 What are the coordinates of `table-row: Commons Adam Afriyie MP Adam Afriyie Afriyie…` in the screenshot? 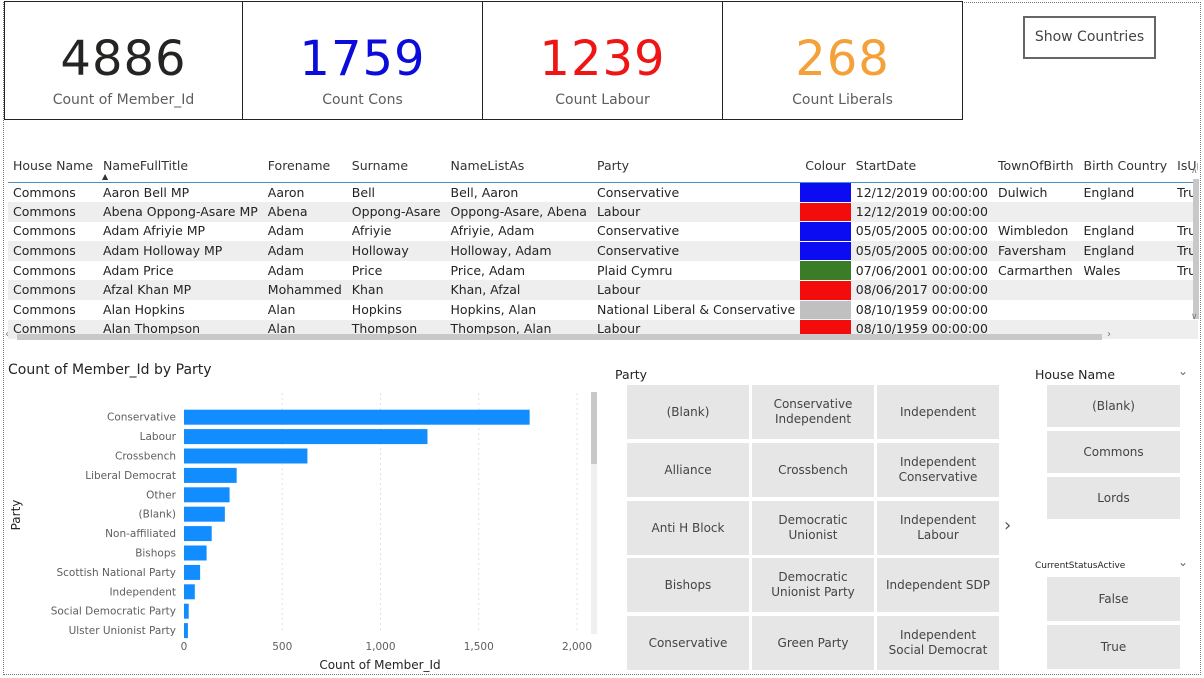 It's located at (603, 231).